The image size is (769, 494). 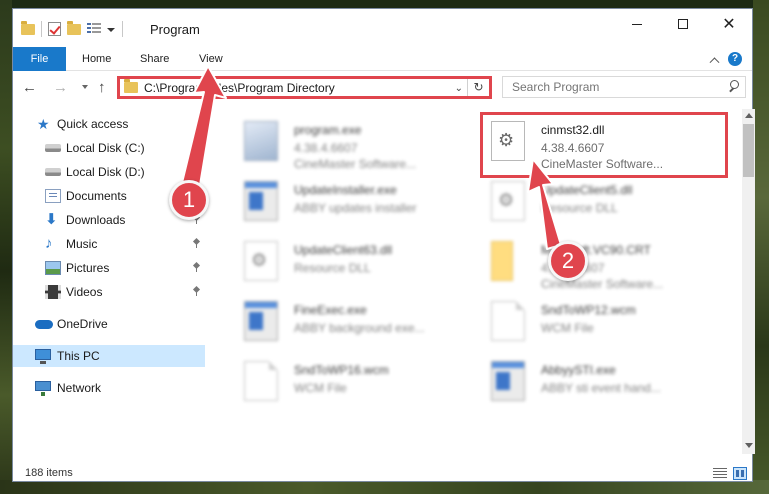 I want to click on scroll-down-arrow-icon, so click(x=749, y=445).